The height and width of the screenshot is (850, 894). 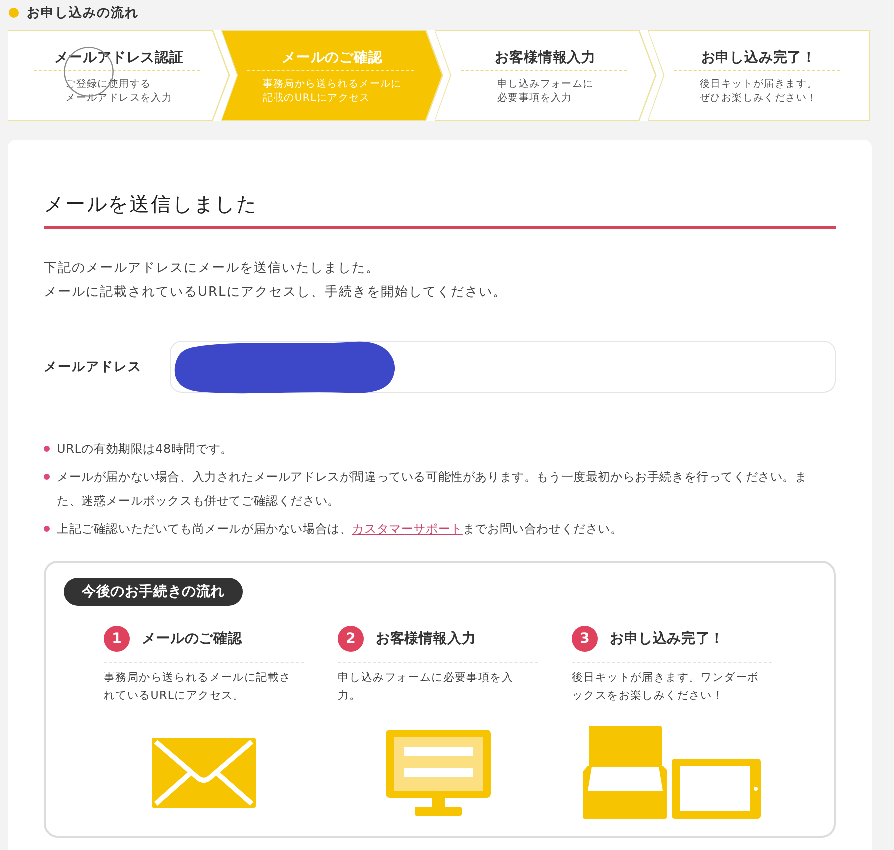 I want to click on email-label: メールアドレス, so click(x=93, y=367).